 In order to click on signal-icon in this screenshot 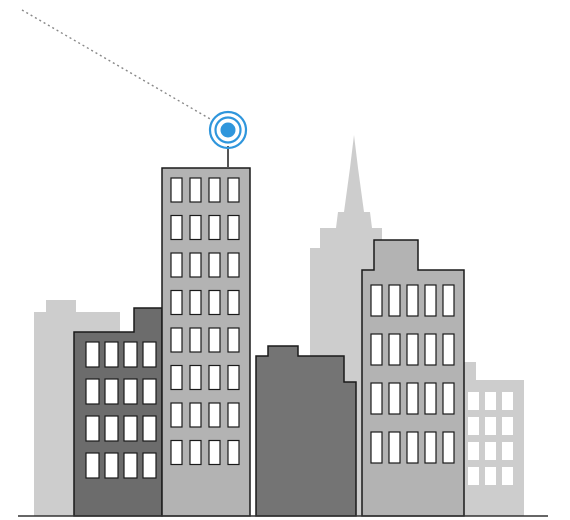, I will do `click(228, 130)`.